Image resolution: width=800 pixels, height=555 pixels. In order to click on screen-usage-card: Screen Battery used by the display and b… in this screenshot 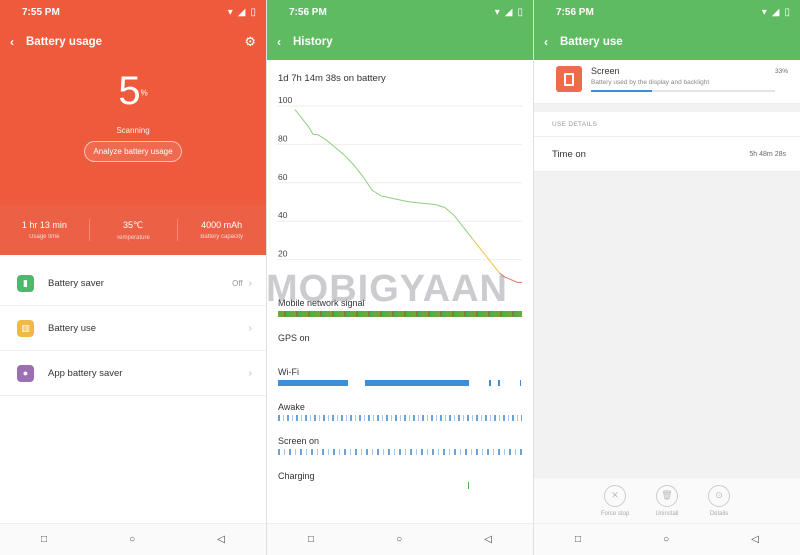, I will do `click(667, 82)`.